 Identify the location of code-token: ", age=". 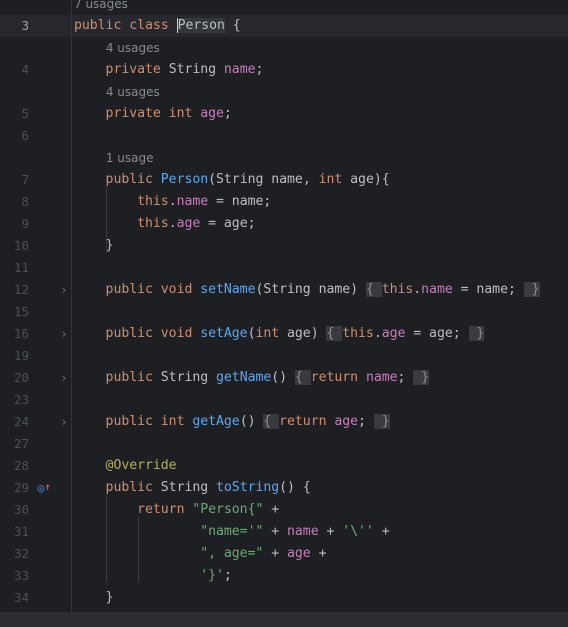
(232, 553).